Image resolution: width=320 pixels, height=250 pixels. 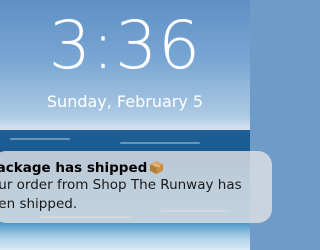 What do you see at coordinates (74, 168) in the screenshot?
I see `notification-title: package has shipped` at bounding box center [74, 168].